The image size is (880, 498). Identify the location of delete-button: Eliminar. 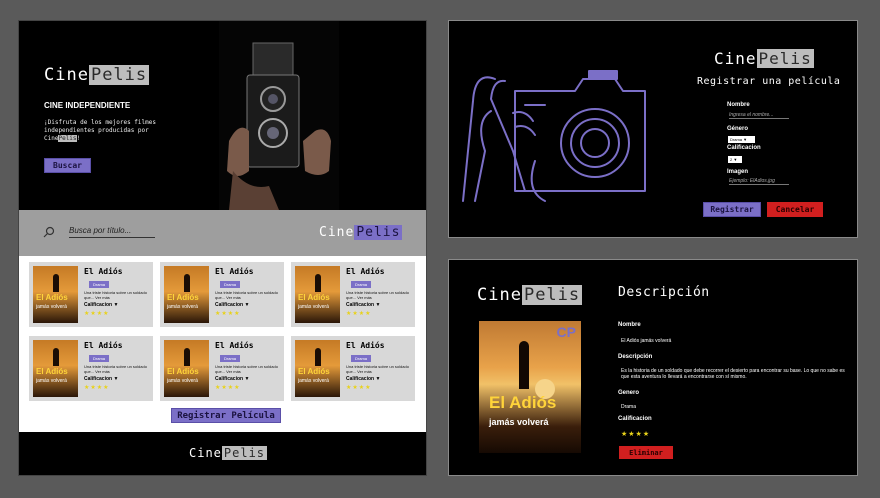
(646, 452).